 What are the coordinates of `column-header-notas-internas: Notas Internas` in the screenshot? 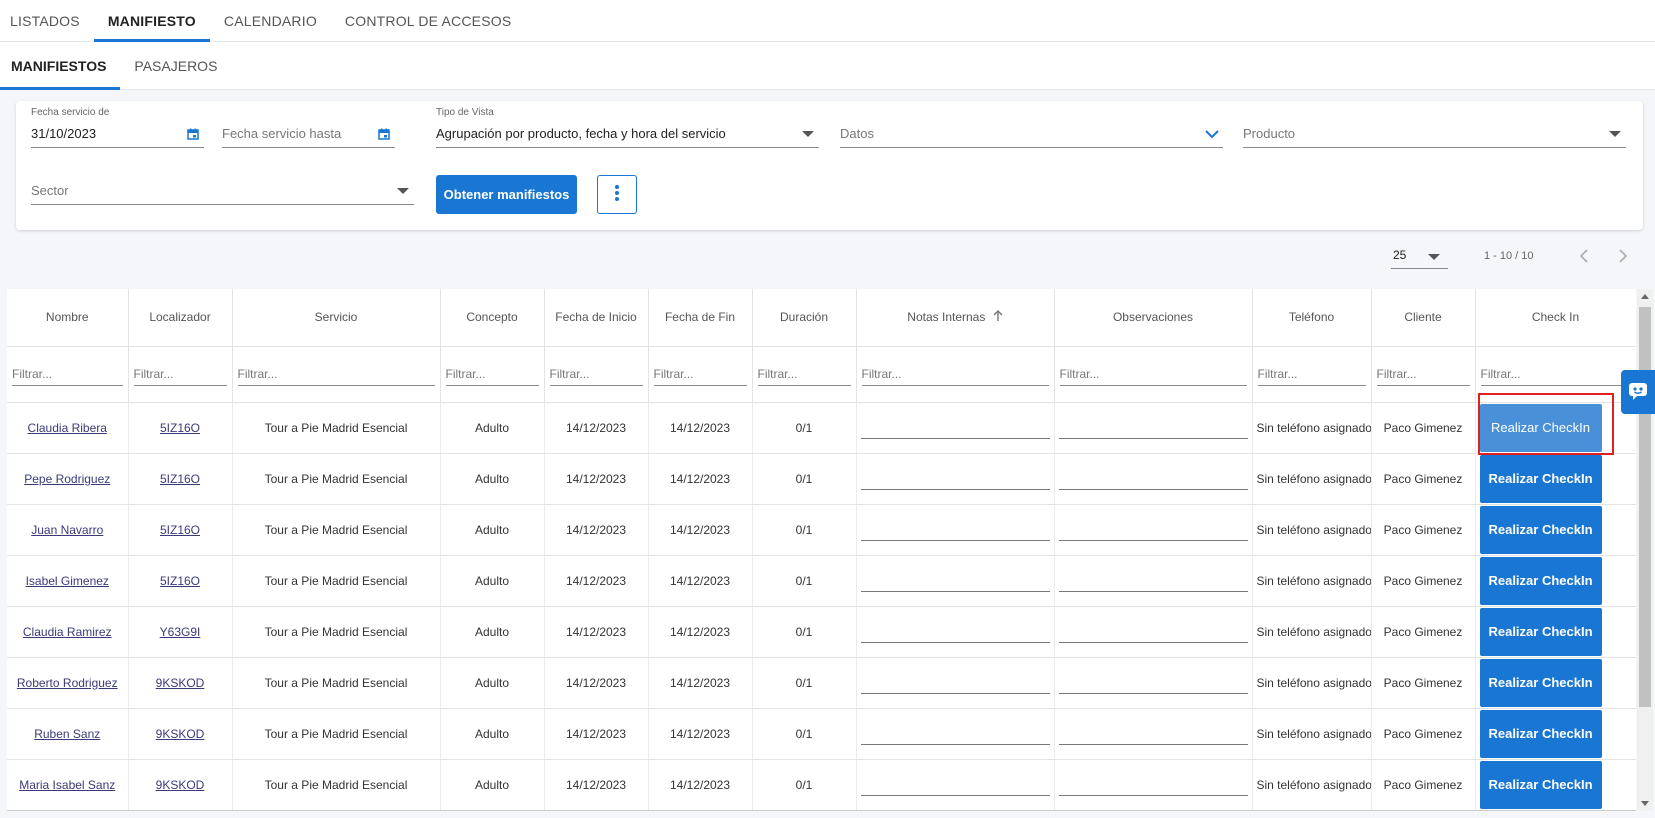 It's located at (955, 318).